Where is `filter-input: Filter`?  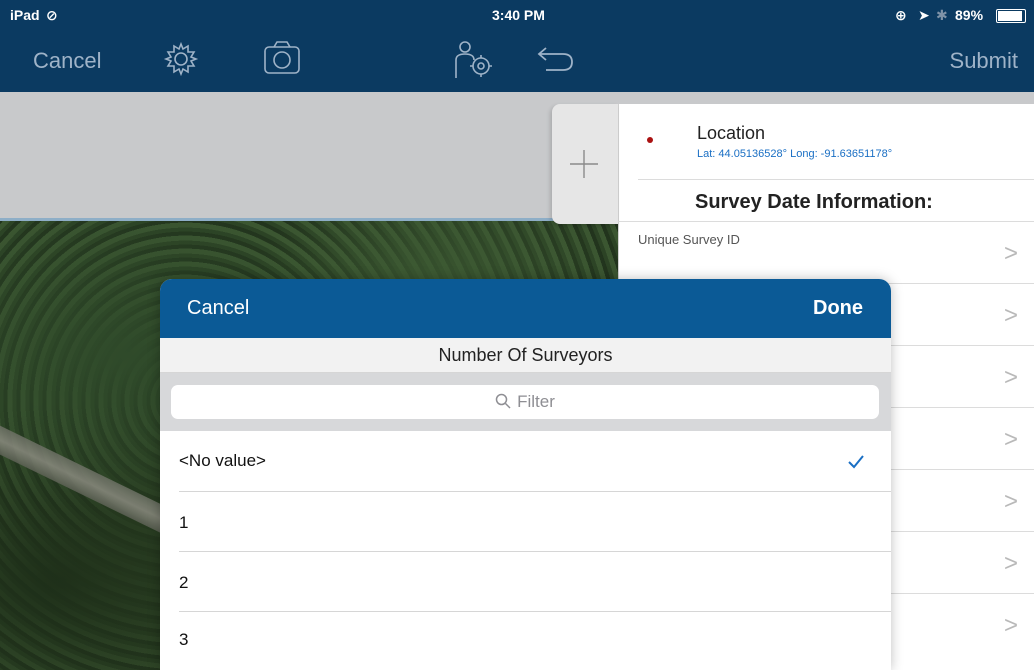
filter-input: Filter is located at coordinates (525, 402).